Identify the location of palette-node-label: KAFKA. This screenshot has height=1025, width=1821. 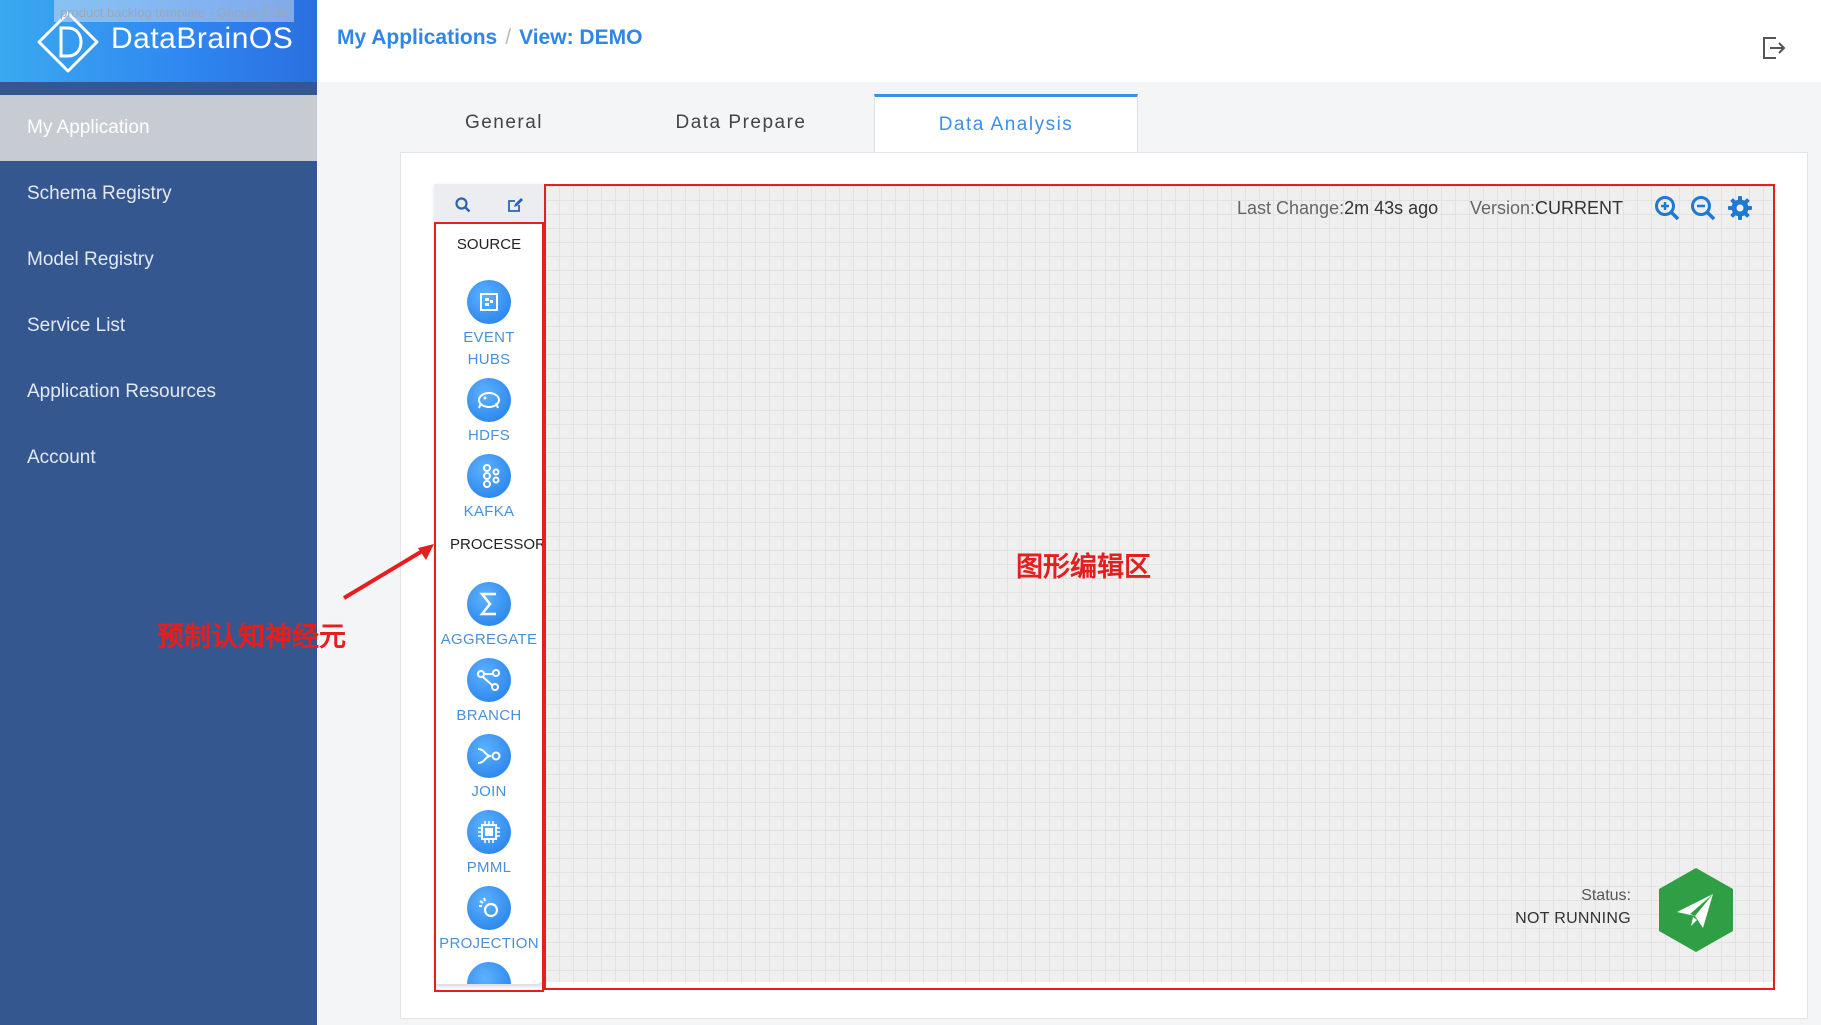
(489, 511).